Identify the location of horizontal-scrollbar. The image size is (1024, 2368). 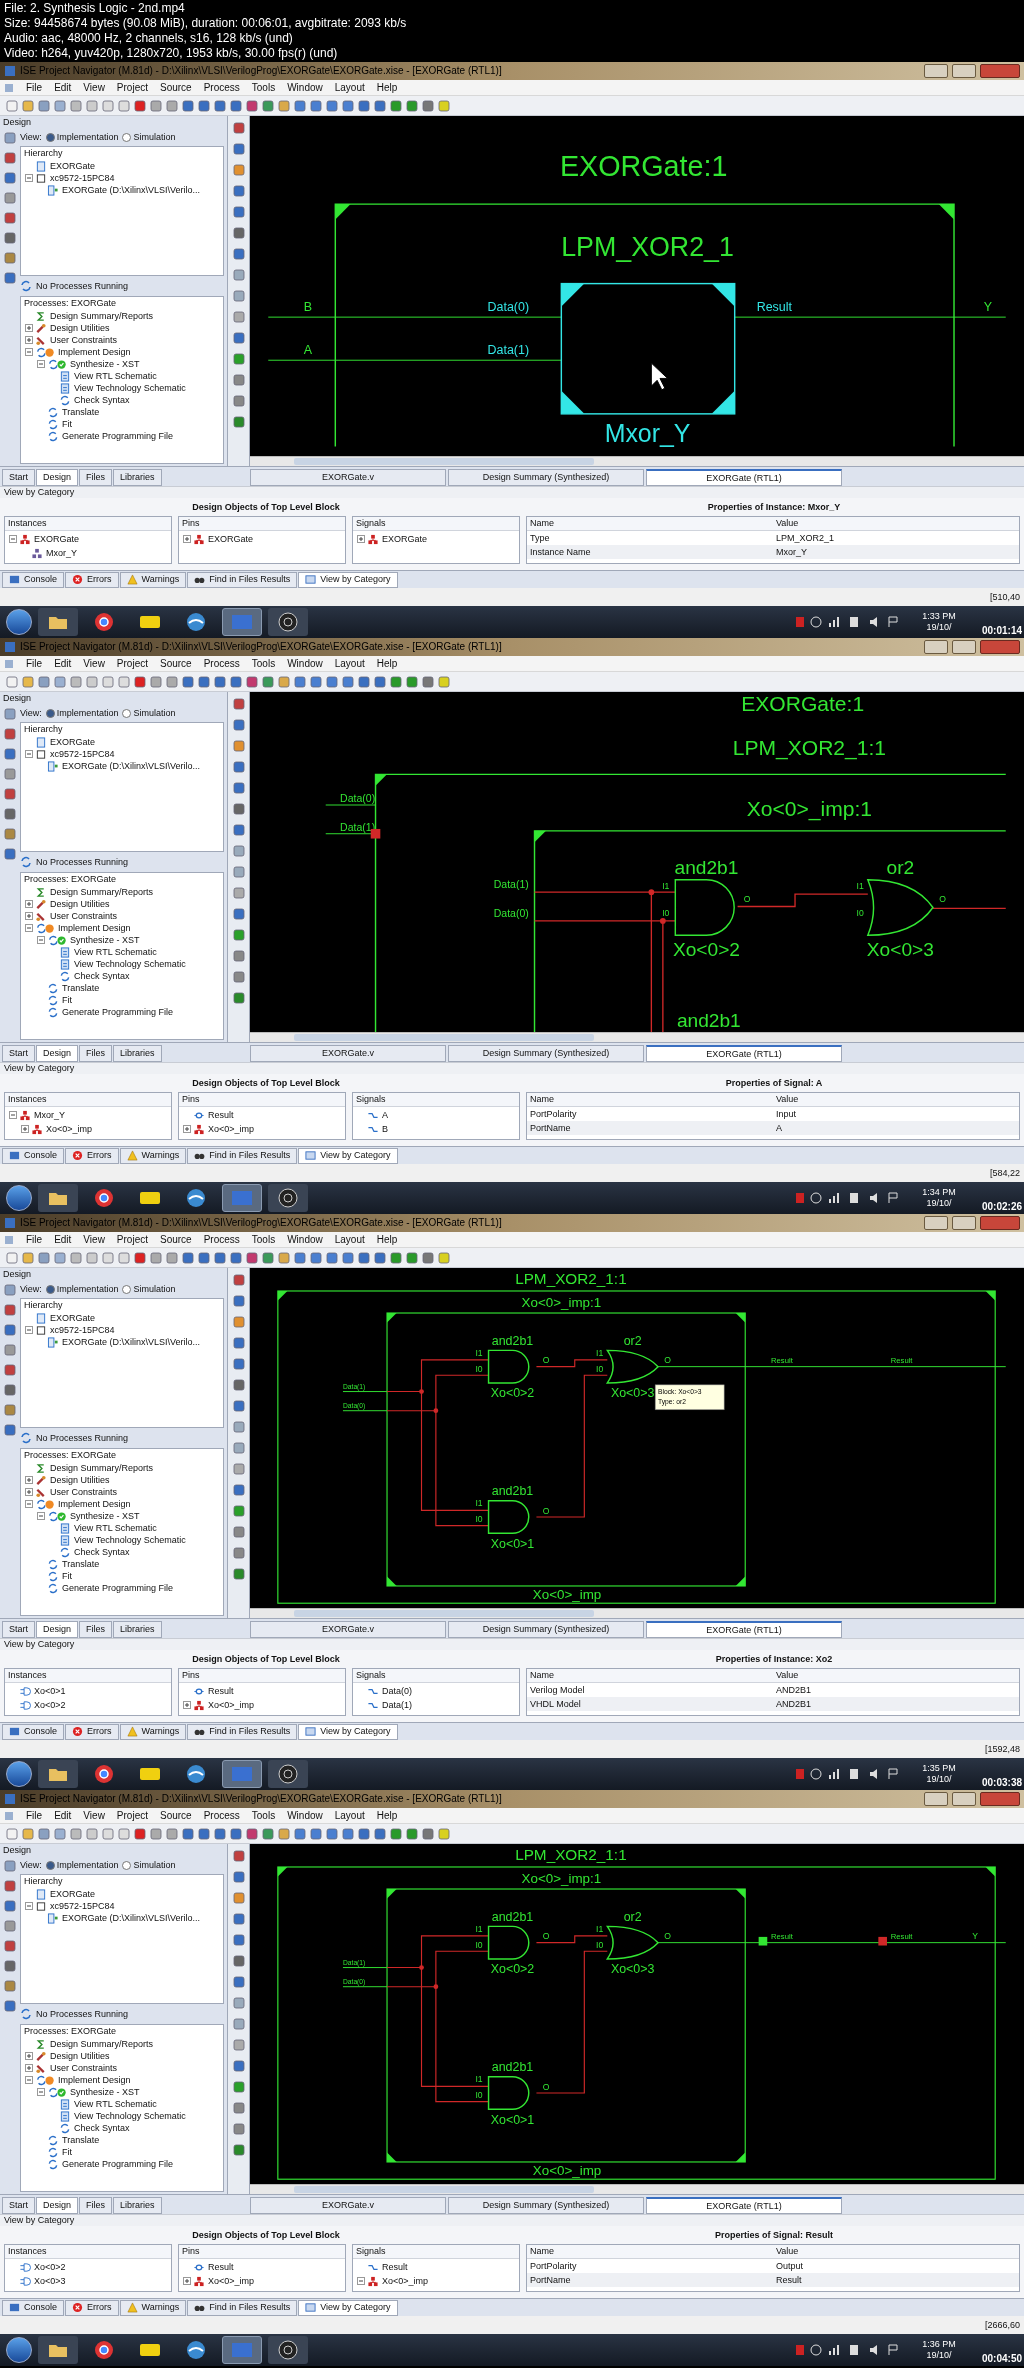
(637, 1613).